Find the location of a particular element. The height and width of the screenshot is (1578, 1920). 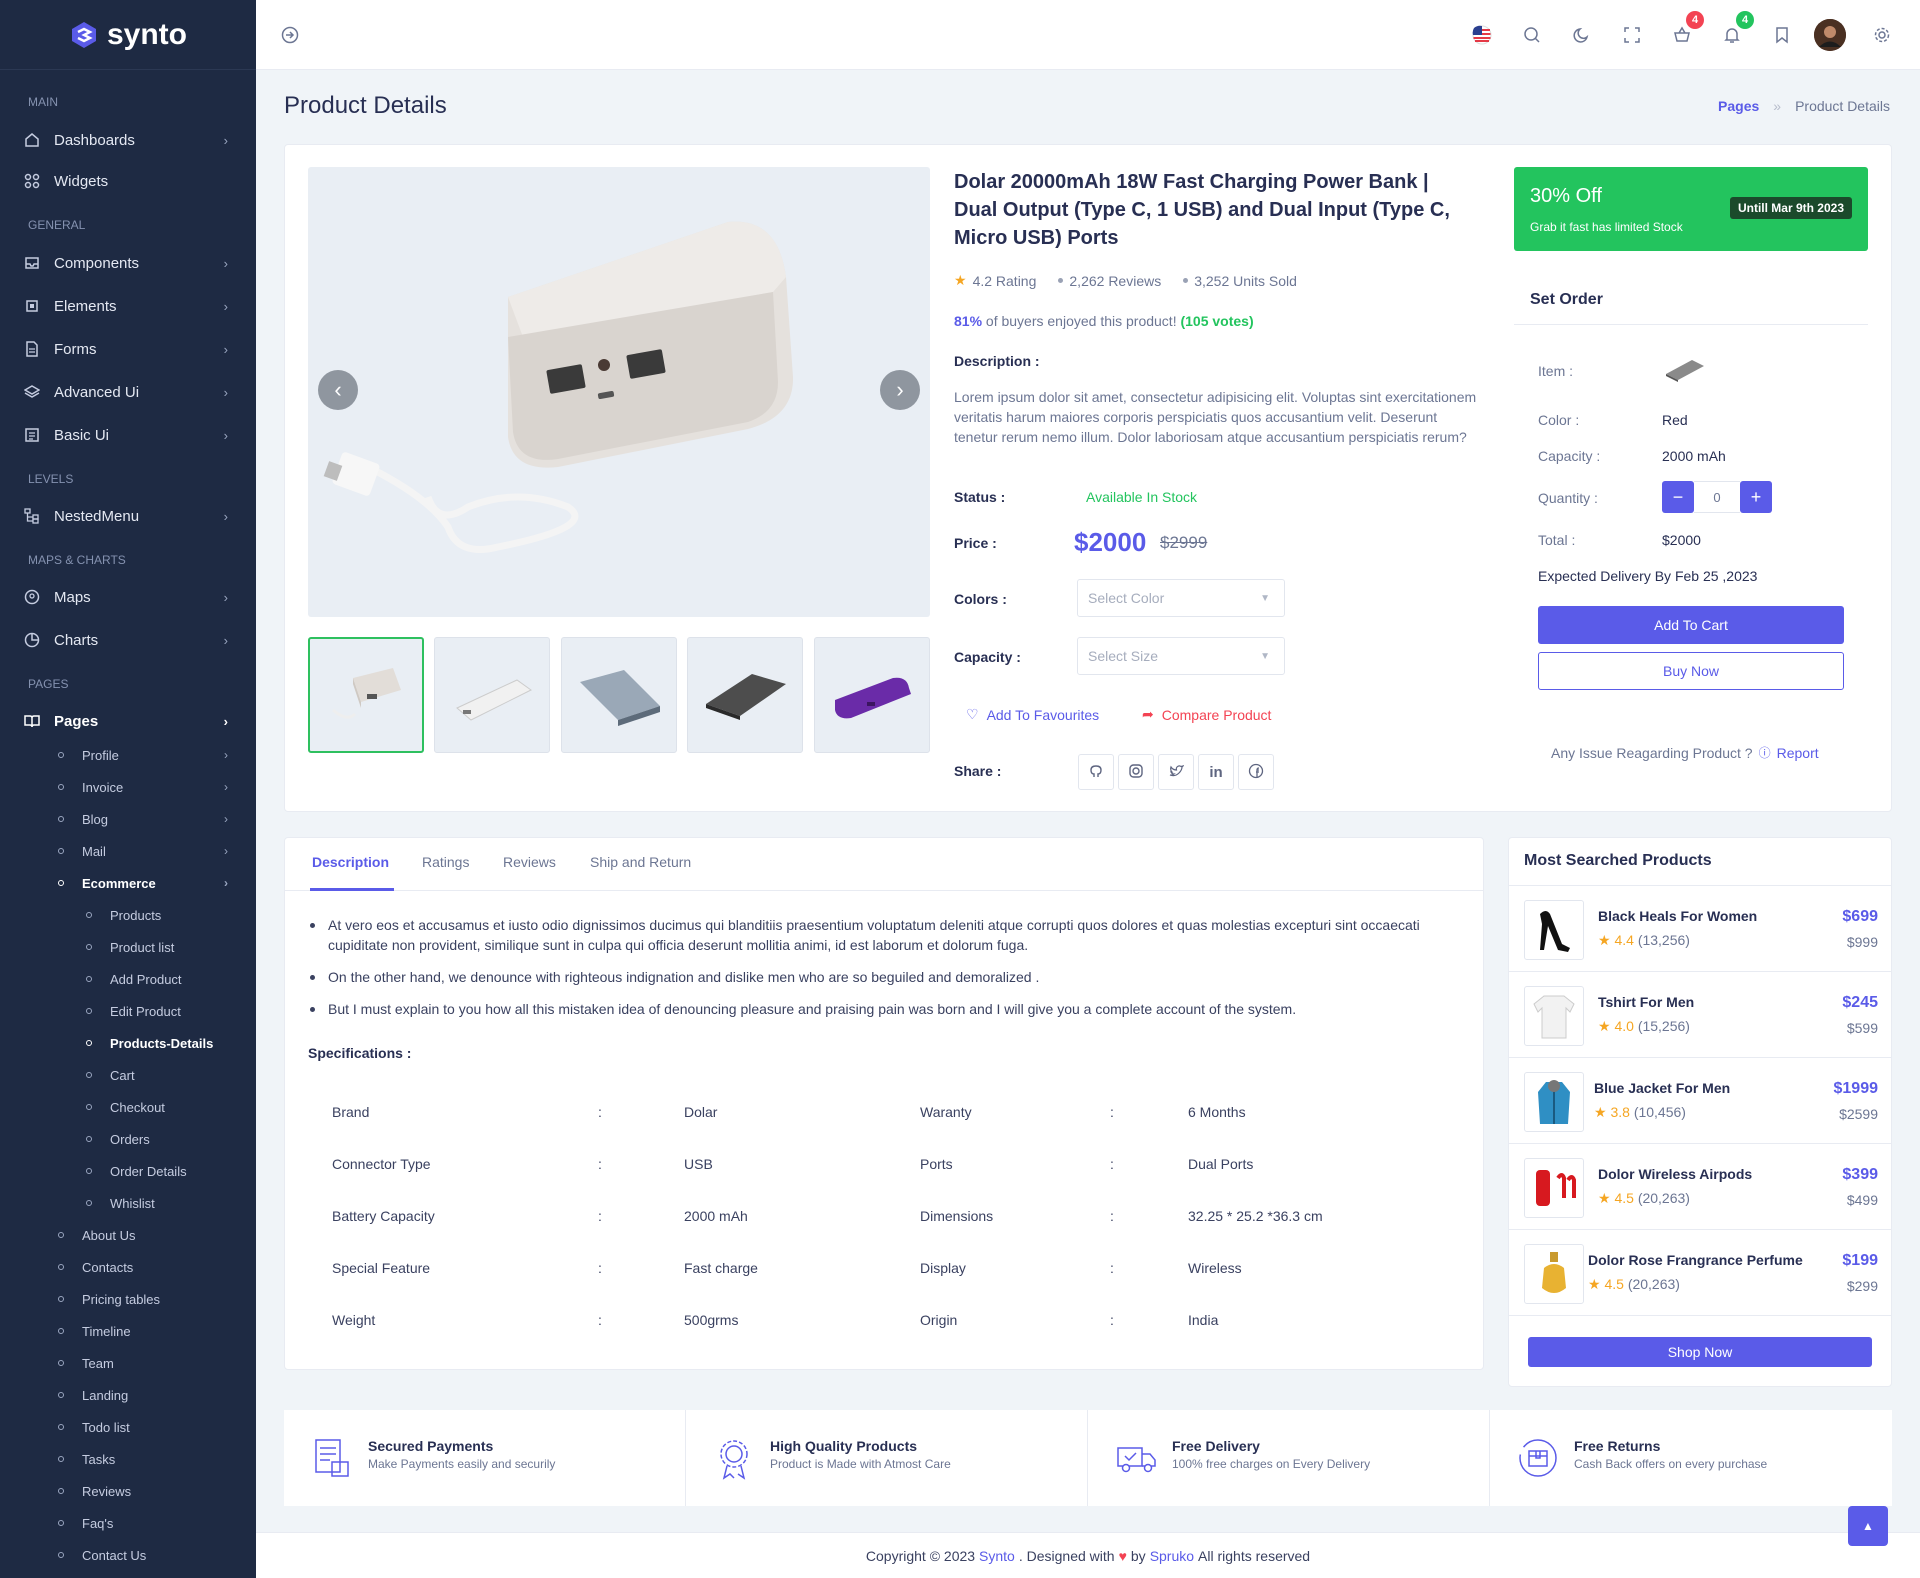

sidebar-sub-products-details: Products-Details is located at coordinates (161, 1043).